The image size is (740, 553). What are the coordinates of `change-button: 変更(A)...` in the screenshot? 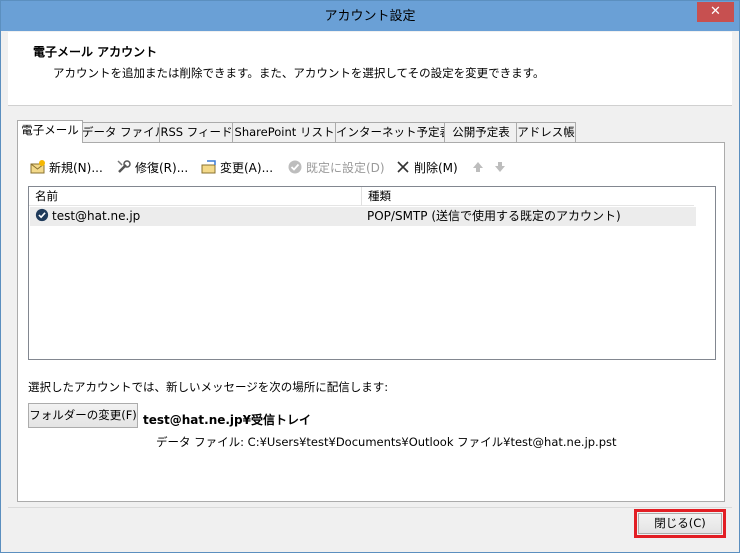 It's located at (237, 168).